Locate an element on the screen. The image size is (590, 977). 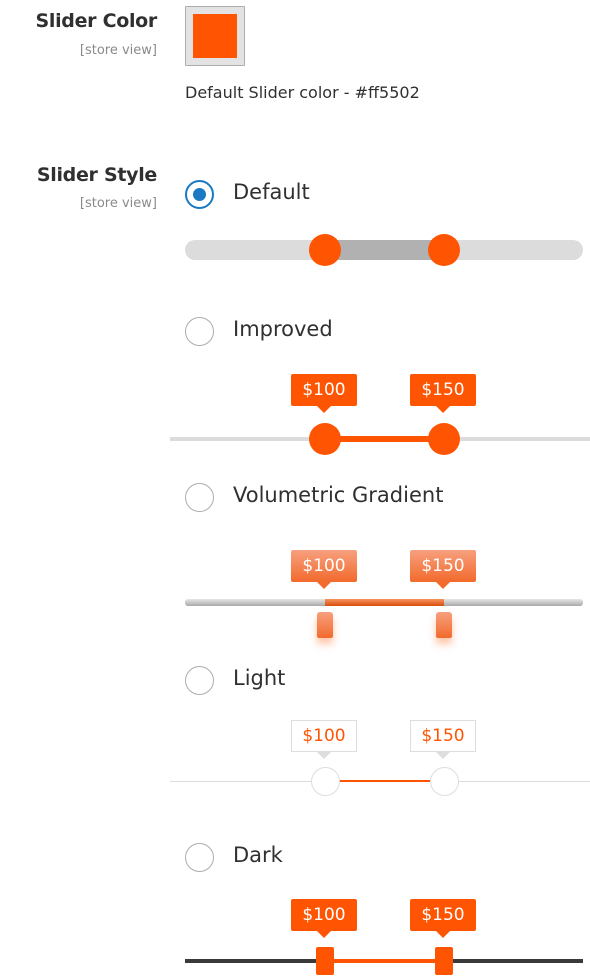
default-handle-max is located at coordinates (444, 250).